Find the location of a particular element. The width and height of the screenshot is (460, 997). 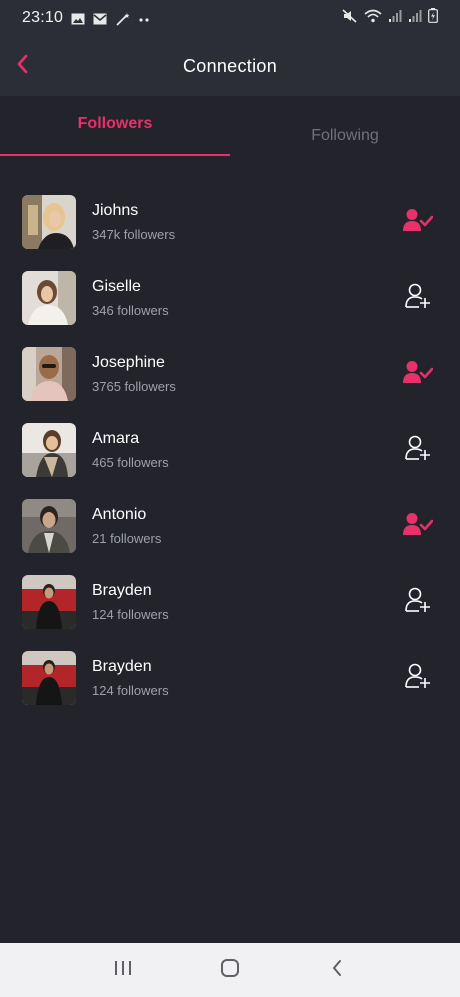

user-name: Jiohns is located at coordinates (115, 210).